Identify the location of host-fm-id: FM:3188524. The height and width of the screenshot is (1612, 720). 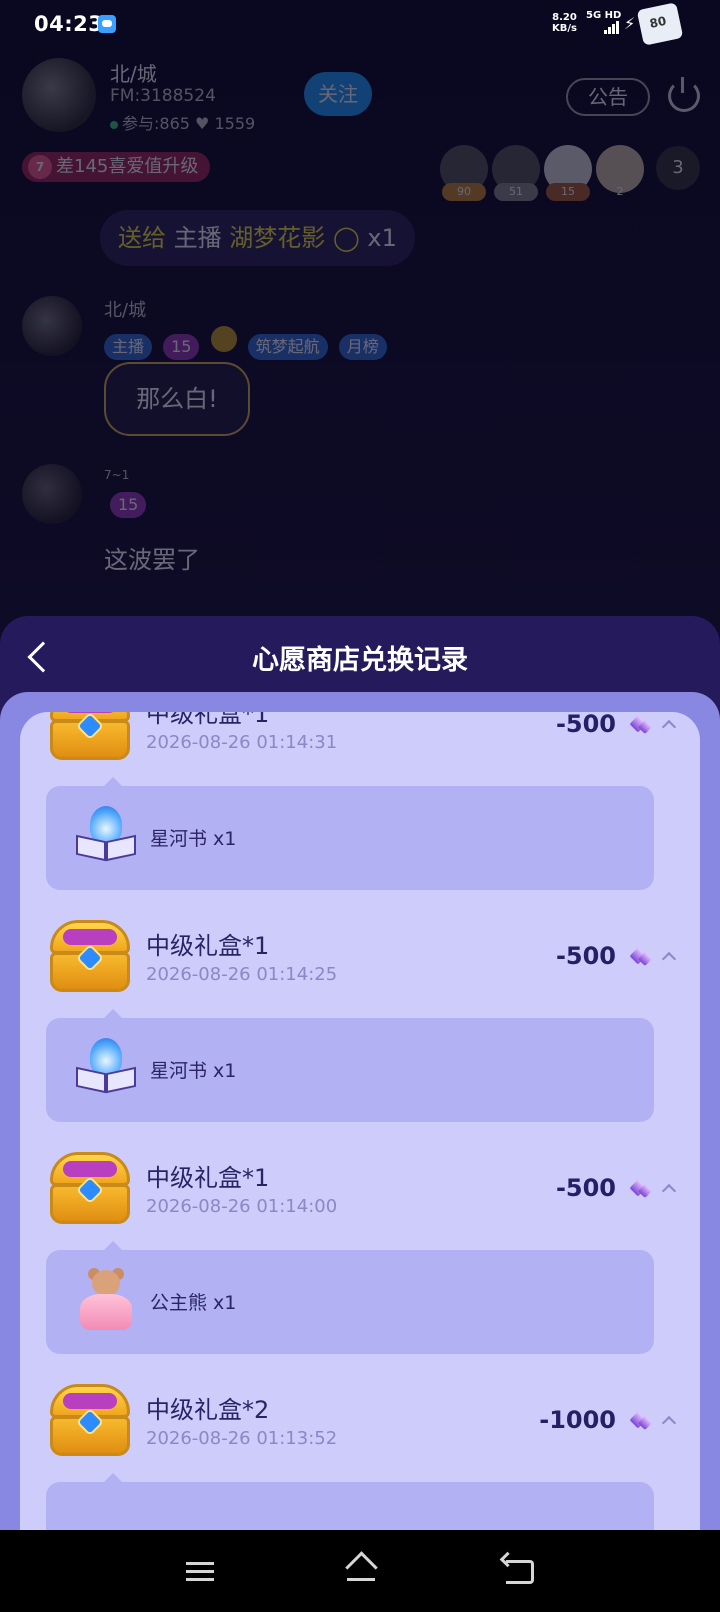
(163, 96).